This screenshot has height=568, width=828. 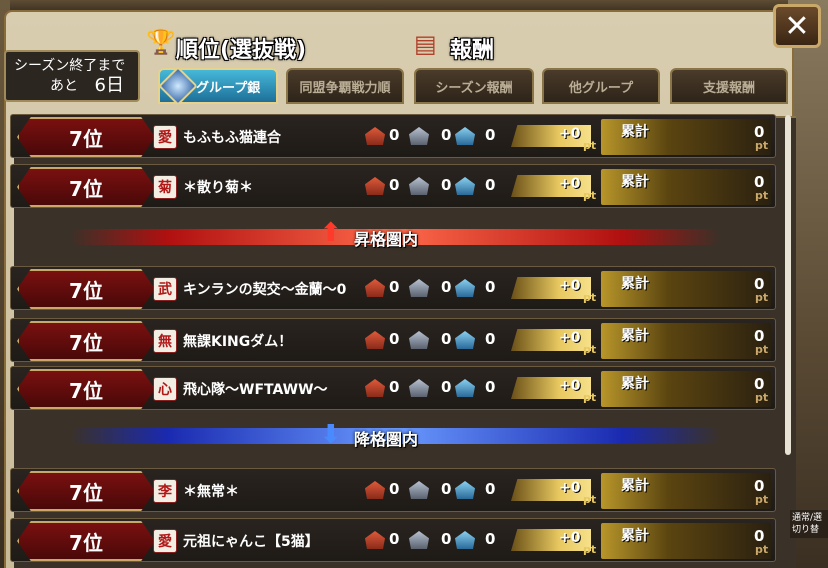 I want to click on tab-other-groups: 他グループ, so click(x=601, y=86).